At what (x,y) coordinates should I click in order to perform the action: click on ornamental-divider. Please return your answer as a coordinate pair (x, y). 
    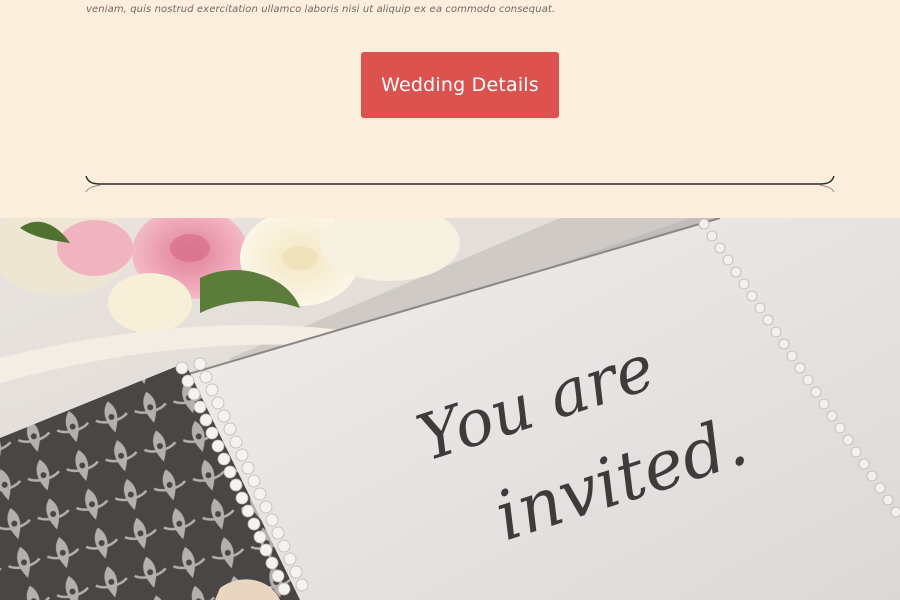
    Looking at the image, I should click on (460, 184).